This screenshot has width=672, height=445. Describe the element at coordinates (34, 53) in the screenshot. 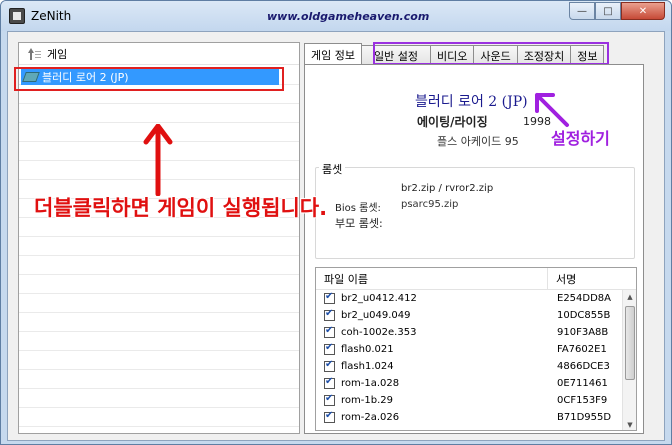

I see `sort-ascending-icon` at that location.